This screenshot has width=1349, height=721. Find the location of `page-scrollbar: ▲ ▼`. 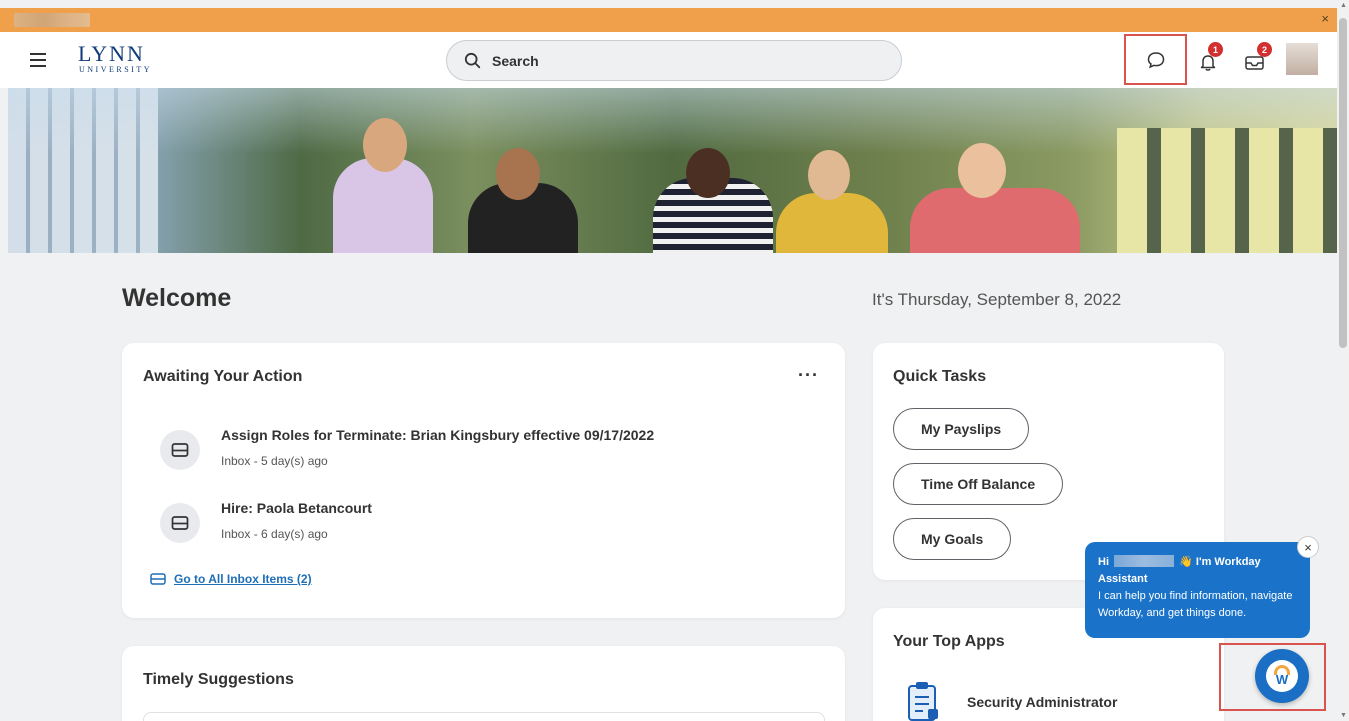

page-scrollbar: ▲ ▼ is located at coordinates (1343, 360).